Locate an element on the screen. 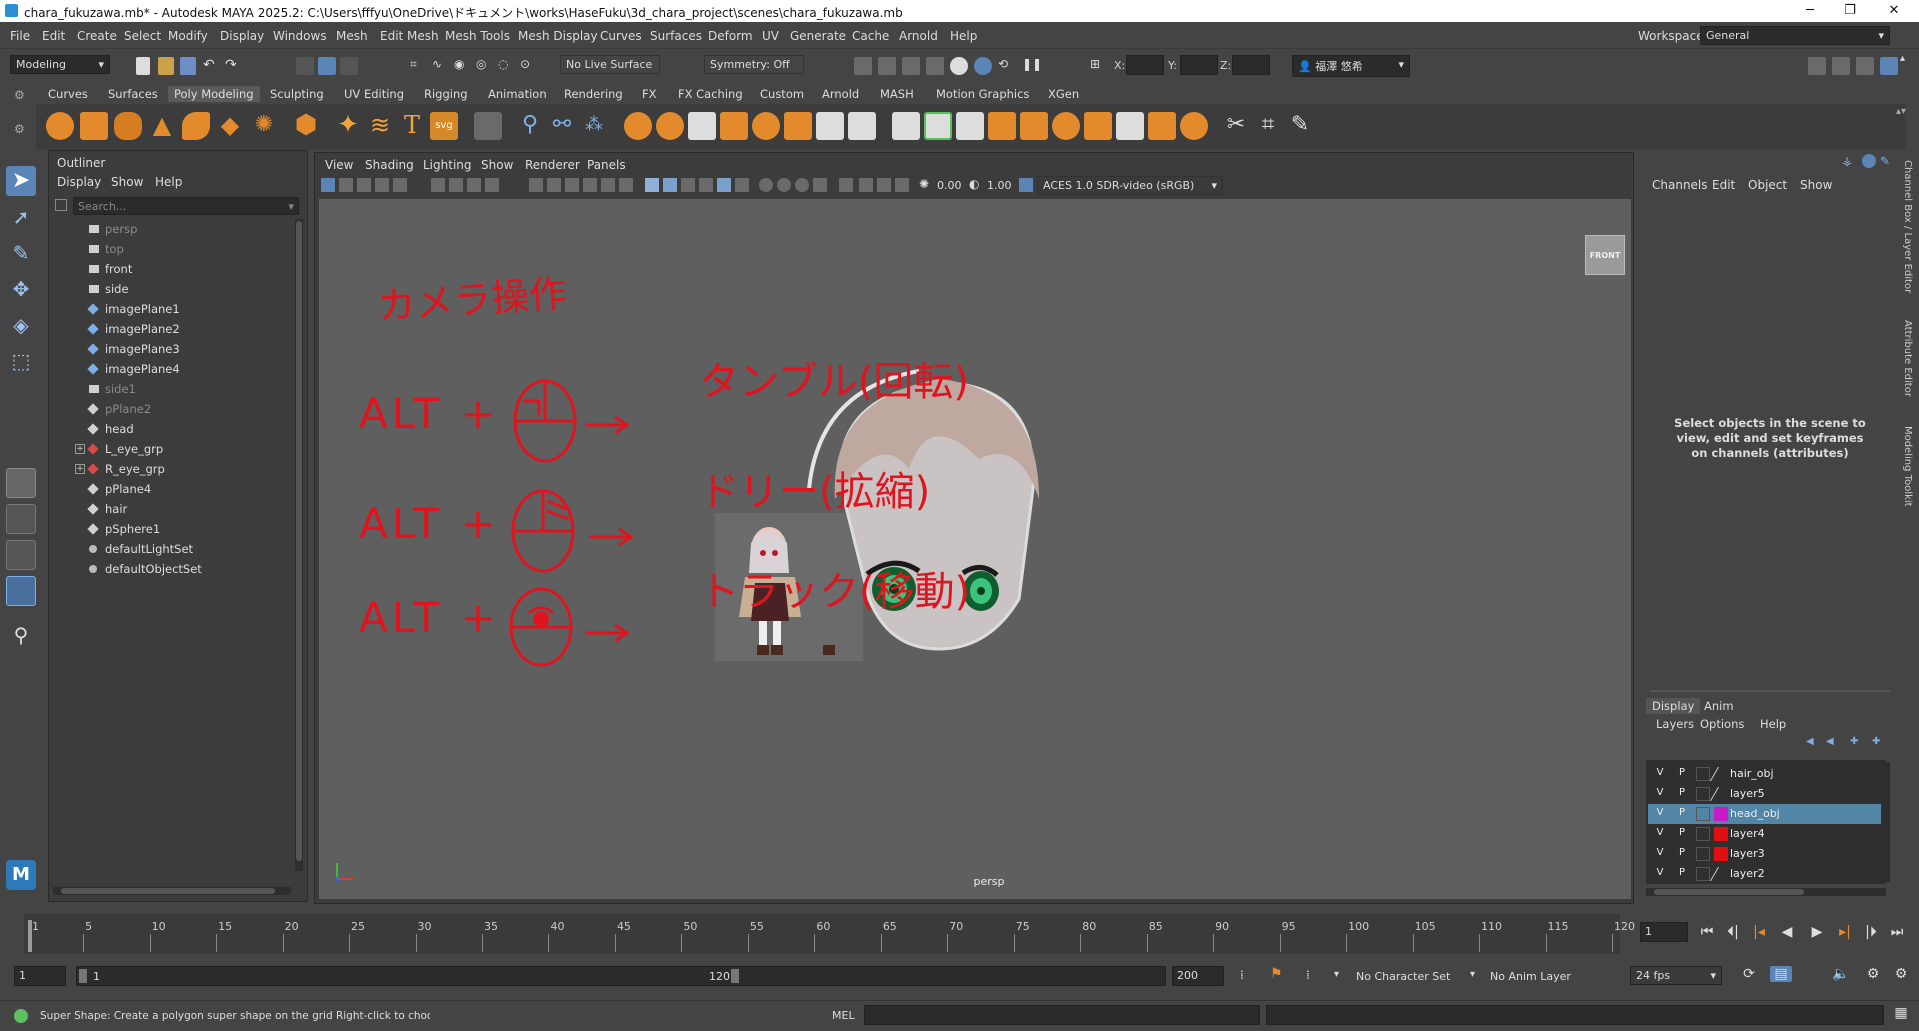 This screenshot has height=1031, width=1919. new-layer-selected-icon: ✚ is located at coordinates (1879, 742).